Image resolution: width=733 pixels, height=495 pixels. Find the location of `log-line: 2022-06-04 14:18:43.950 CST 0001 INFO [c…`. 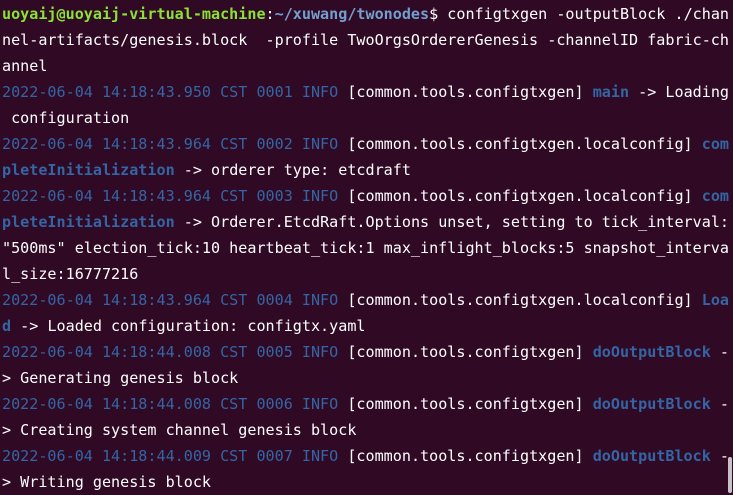

log-line: 2022-06-04 14:18:43.950 CST 0001 INFO [c… is located at coordinates (367, 92).